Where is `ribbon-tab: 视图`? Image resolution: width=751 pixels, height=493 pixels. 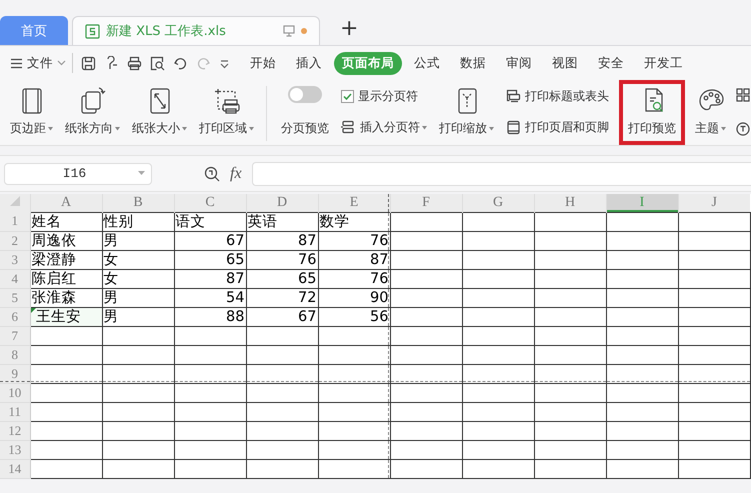
ribbon-tab: 视图 is located at coordinates (565, 63).